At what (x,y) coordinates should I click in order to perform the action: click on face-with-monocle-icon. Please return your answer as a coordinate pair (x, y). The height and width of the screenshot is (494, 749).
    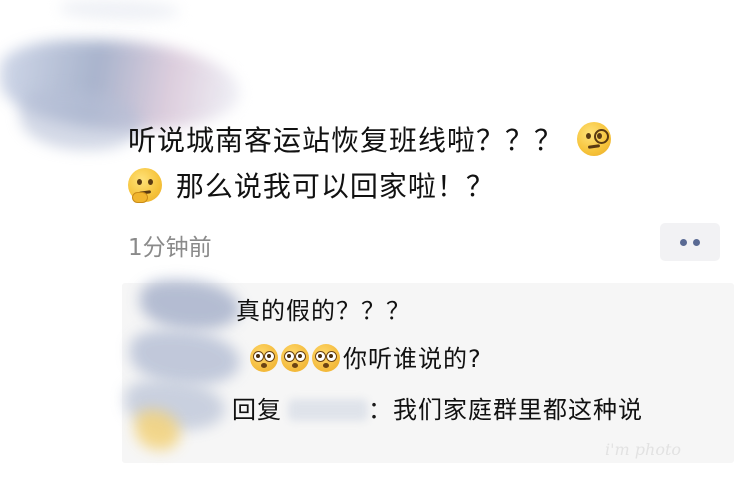
    Looking at the image, I should click on (593, 139).